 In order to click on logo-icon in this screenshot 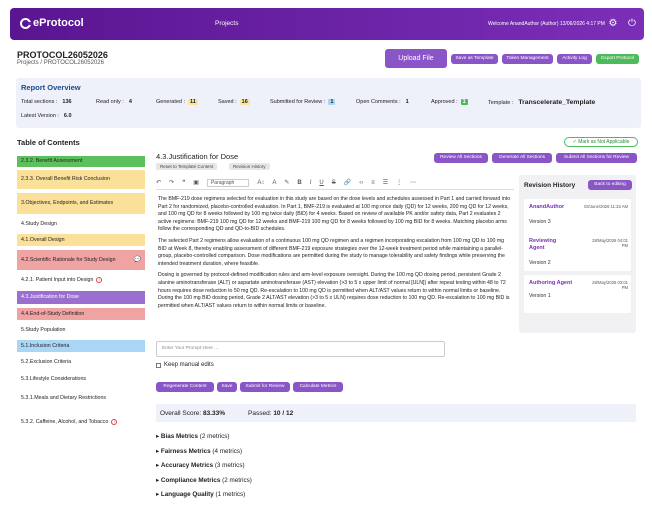, I will do `click(26, 23)`.